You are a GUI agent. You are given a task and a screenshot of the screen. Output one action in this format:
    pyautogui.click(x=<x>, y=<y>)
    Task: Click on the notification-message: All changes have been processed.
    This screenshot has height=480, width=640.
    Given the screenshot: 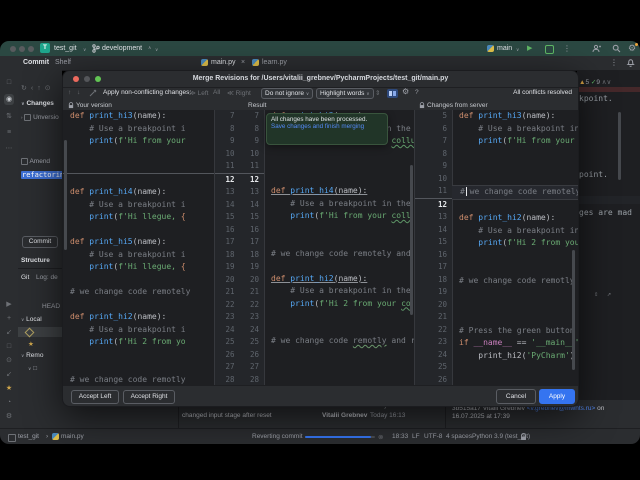 What is the action you would take?
    pyautogui.click(x=319, y=119)
    